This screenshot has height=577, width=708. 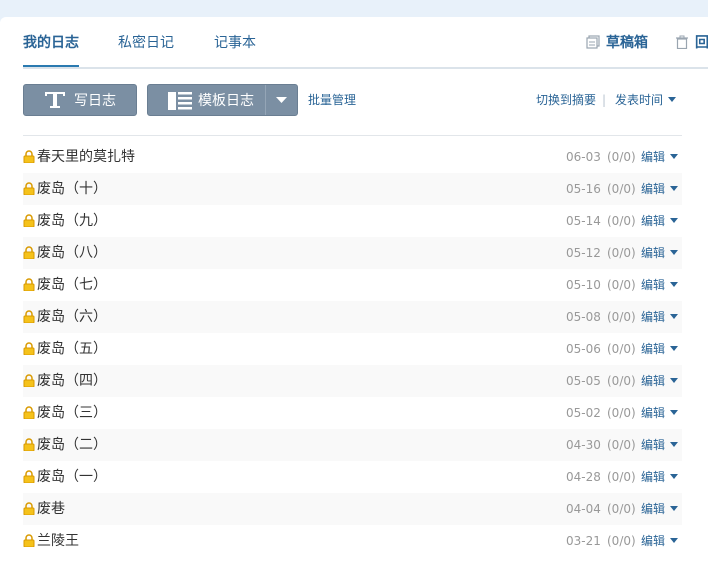 What do you see at coordinates (566, 100) in the screenshot?
I see `switch-to-summary-link: 切换到摘要` at bounding box center [566, 100].